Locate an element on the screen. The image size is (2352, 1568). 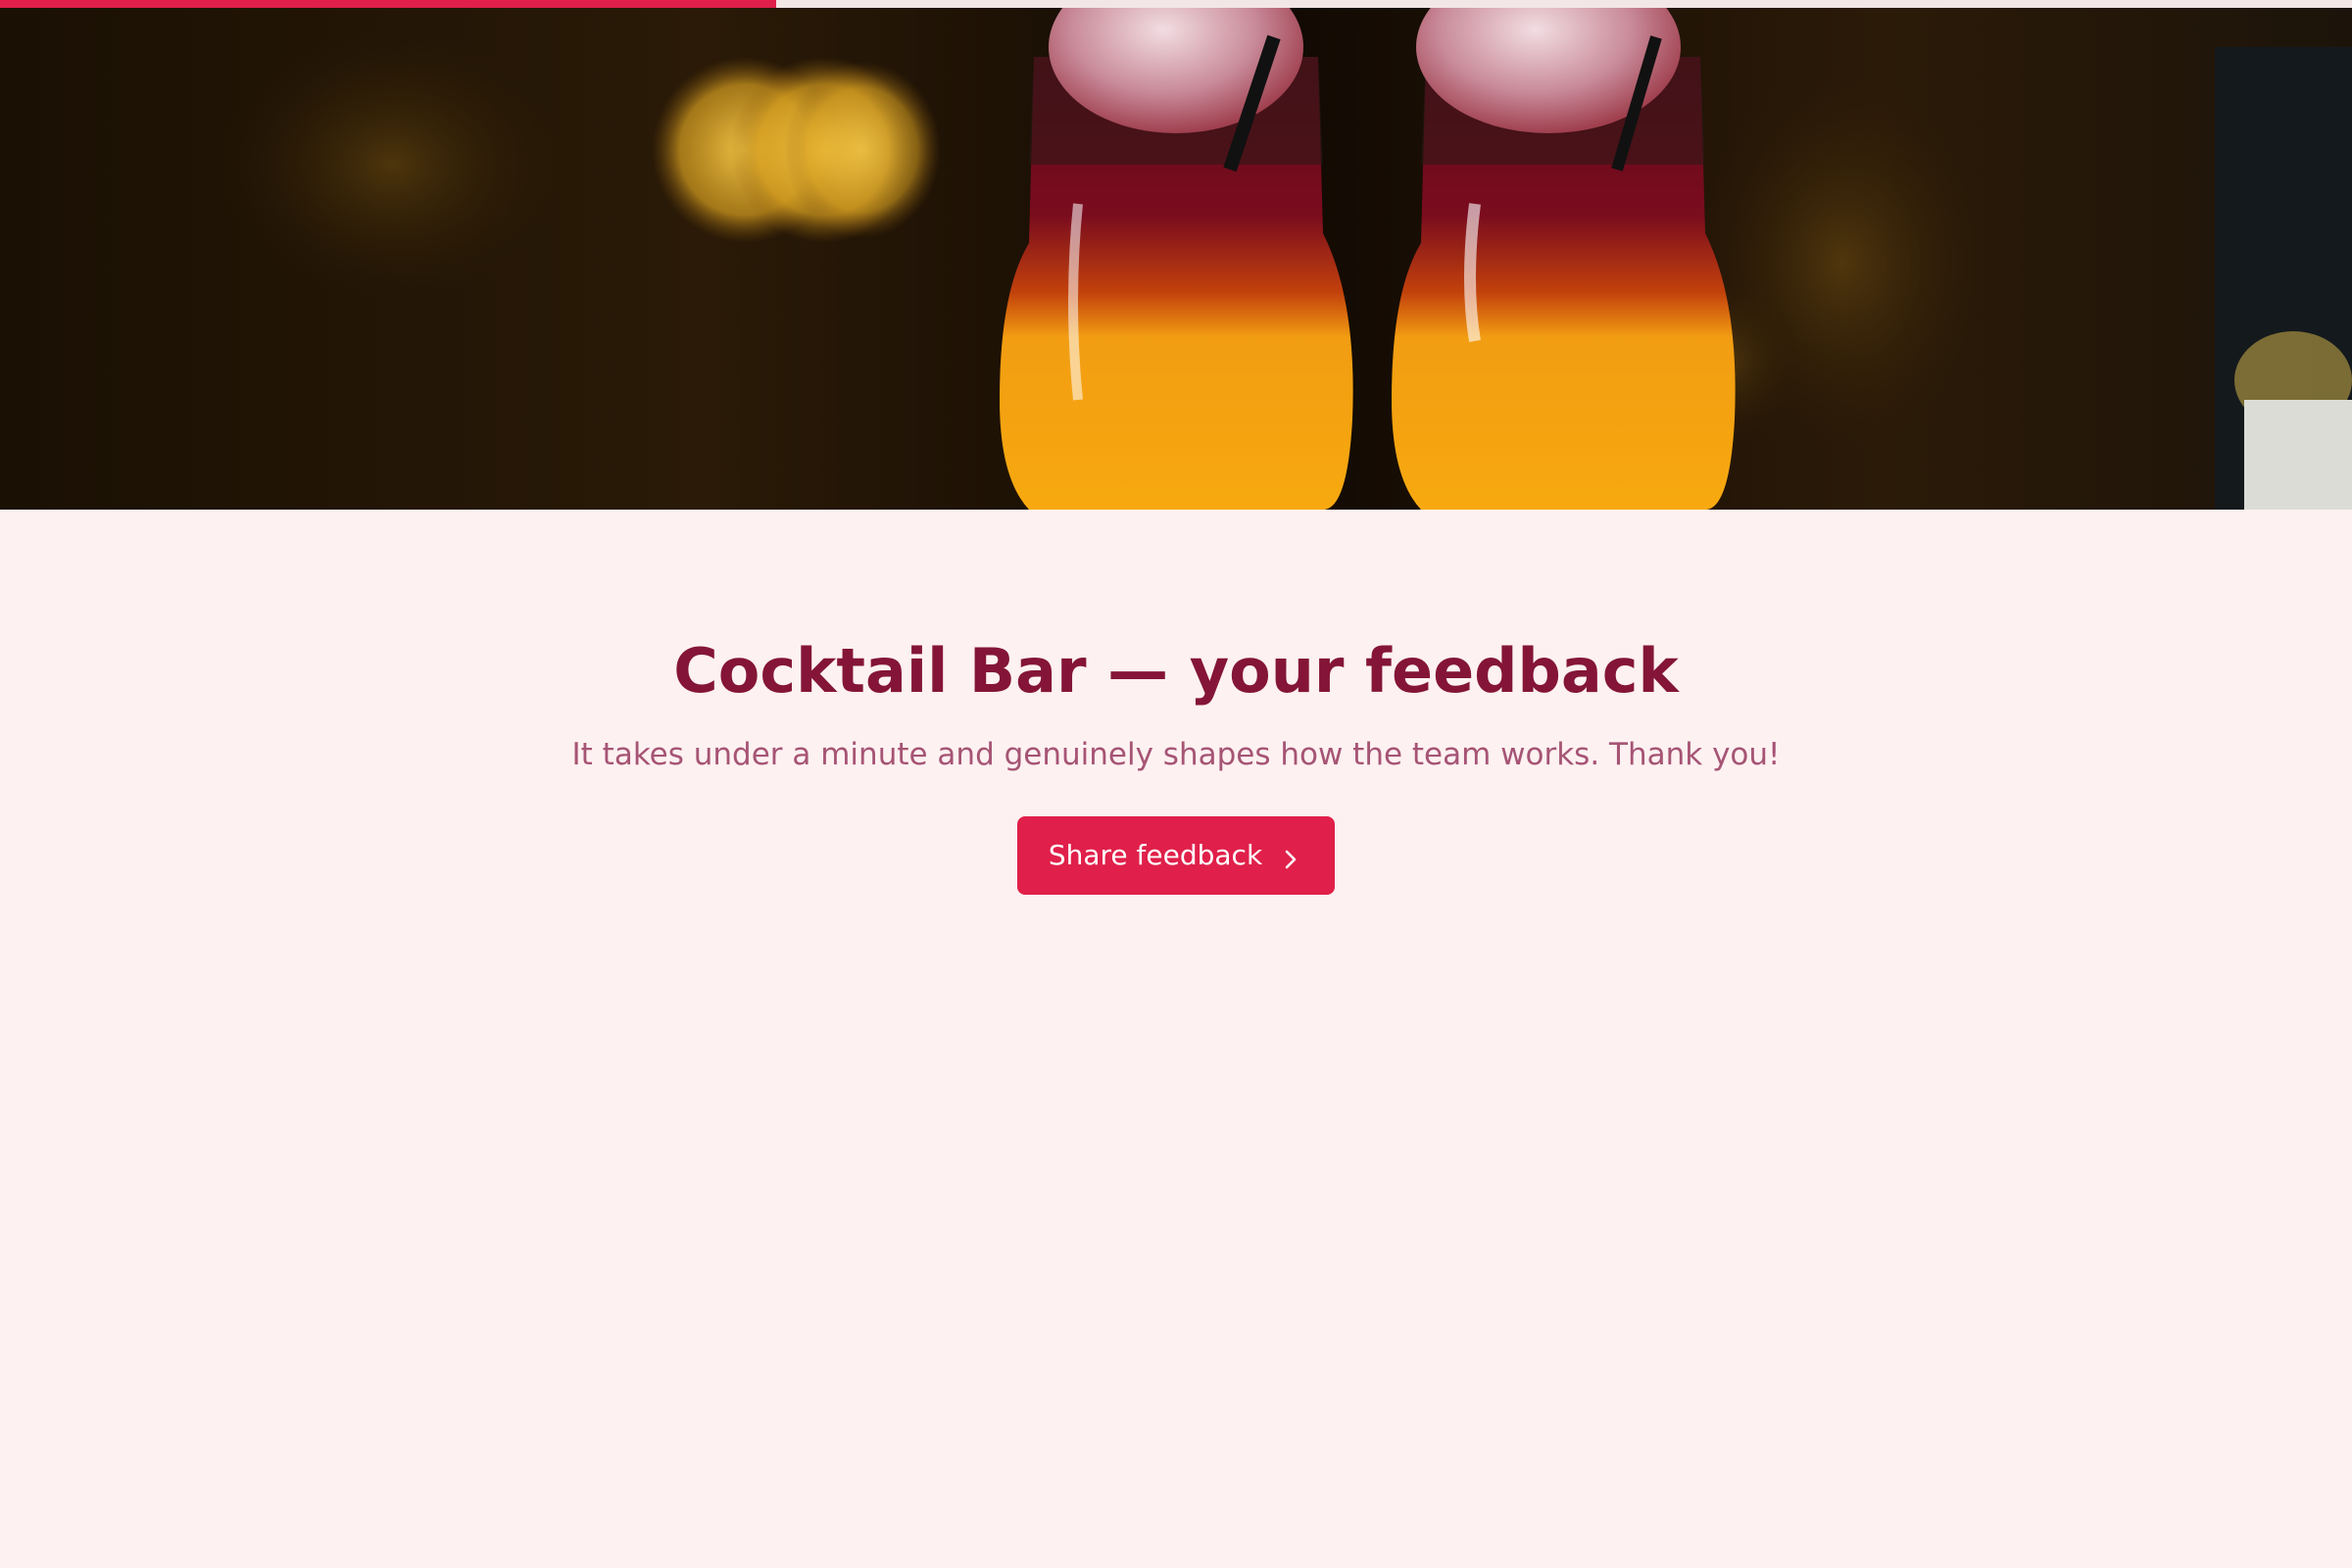
share-feedback-label: Share feedback is located at coordinates (1155, 855).